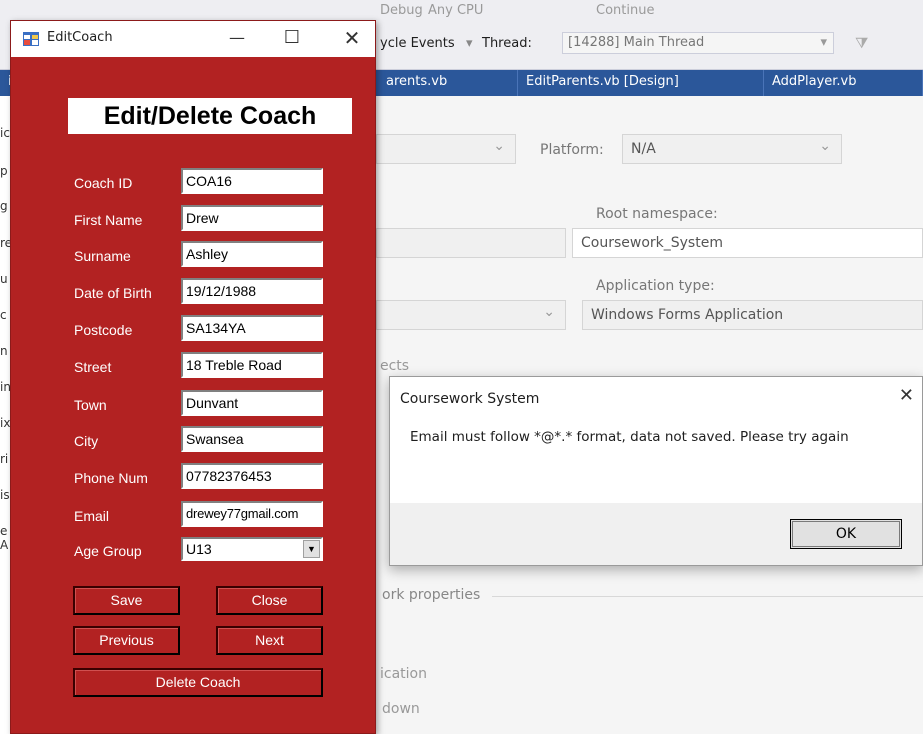 The image size is (923, 734). What do you see at coordinates (846, 534) in the screenshot?
I see `ok-button: OK` at bounding box center [846, 534].